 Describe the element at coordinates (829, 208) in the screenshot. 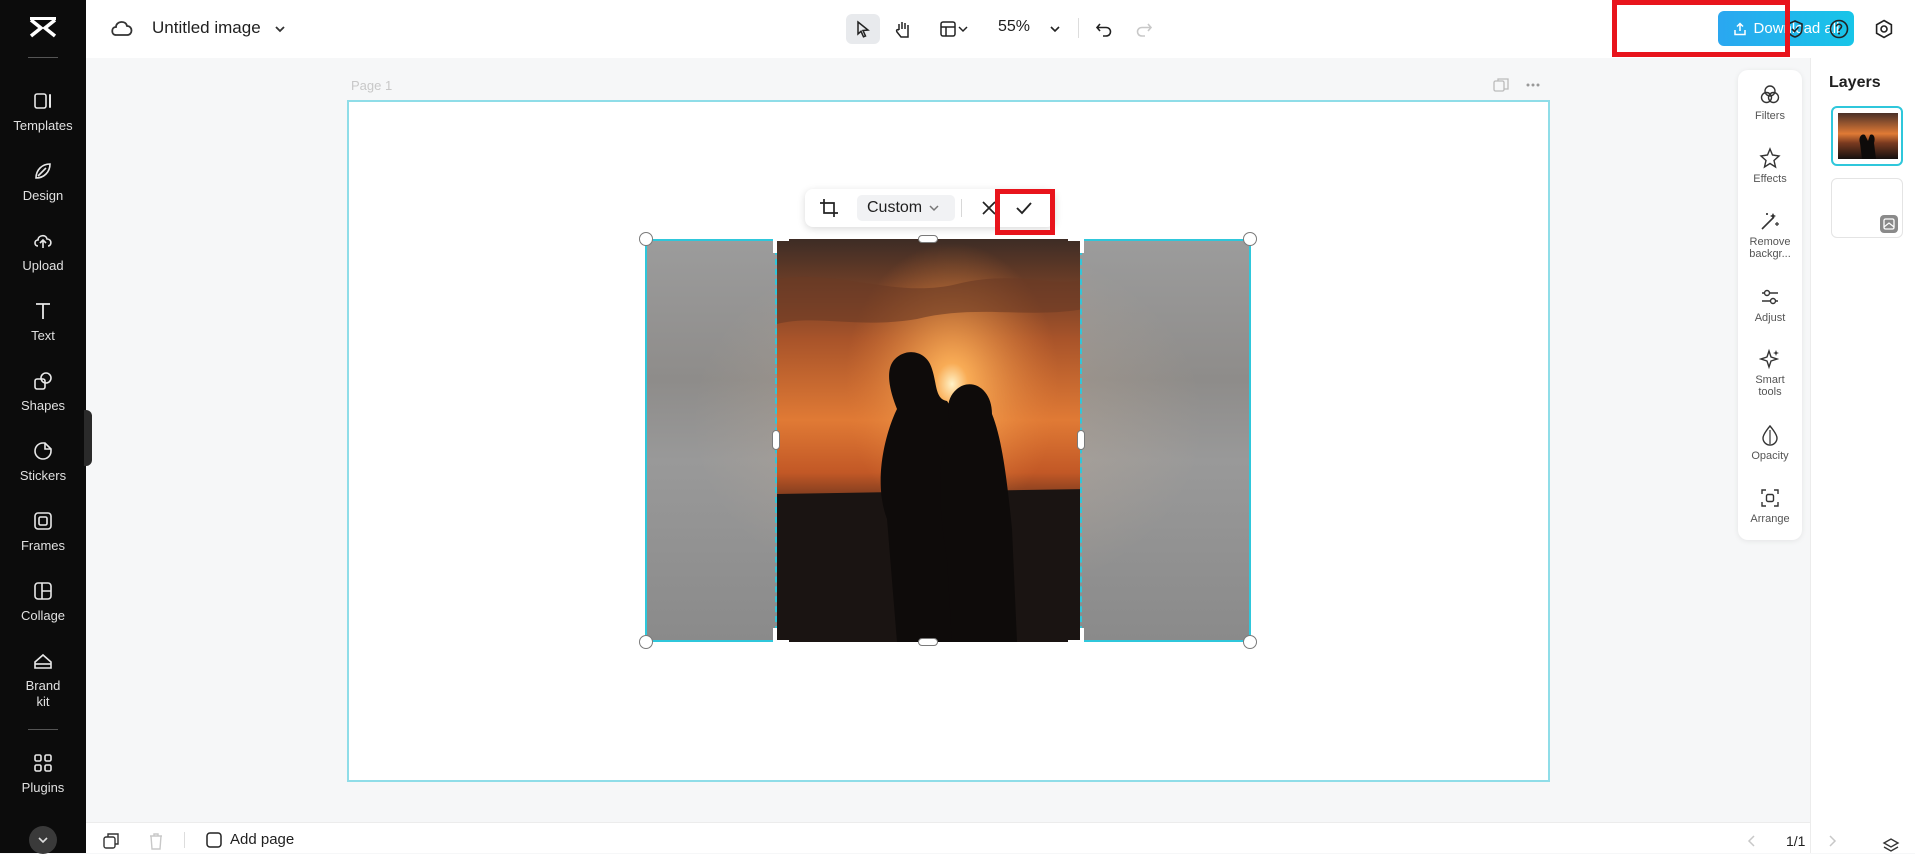

I see `crop-icon` at that location.